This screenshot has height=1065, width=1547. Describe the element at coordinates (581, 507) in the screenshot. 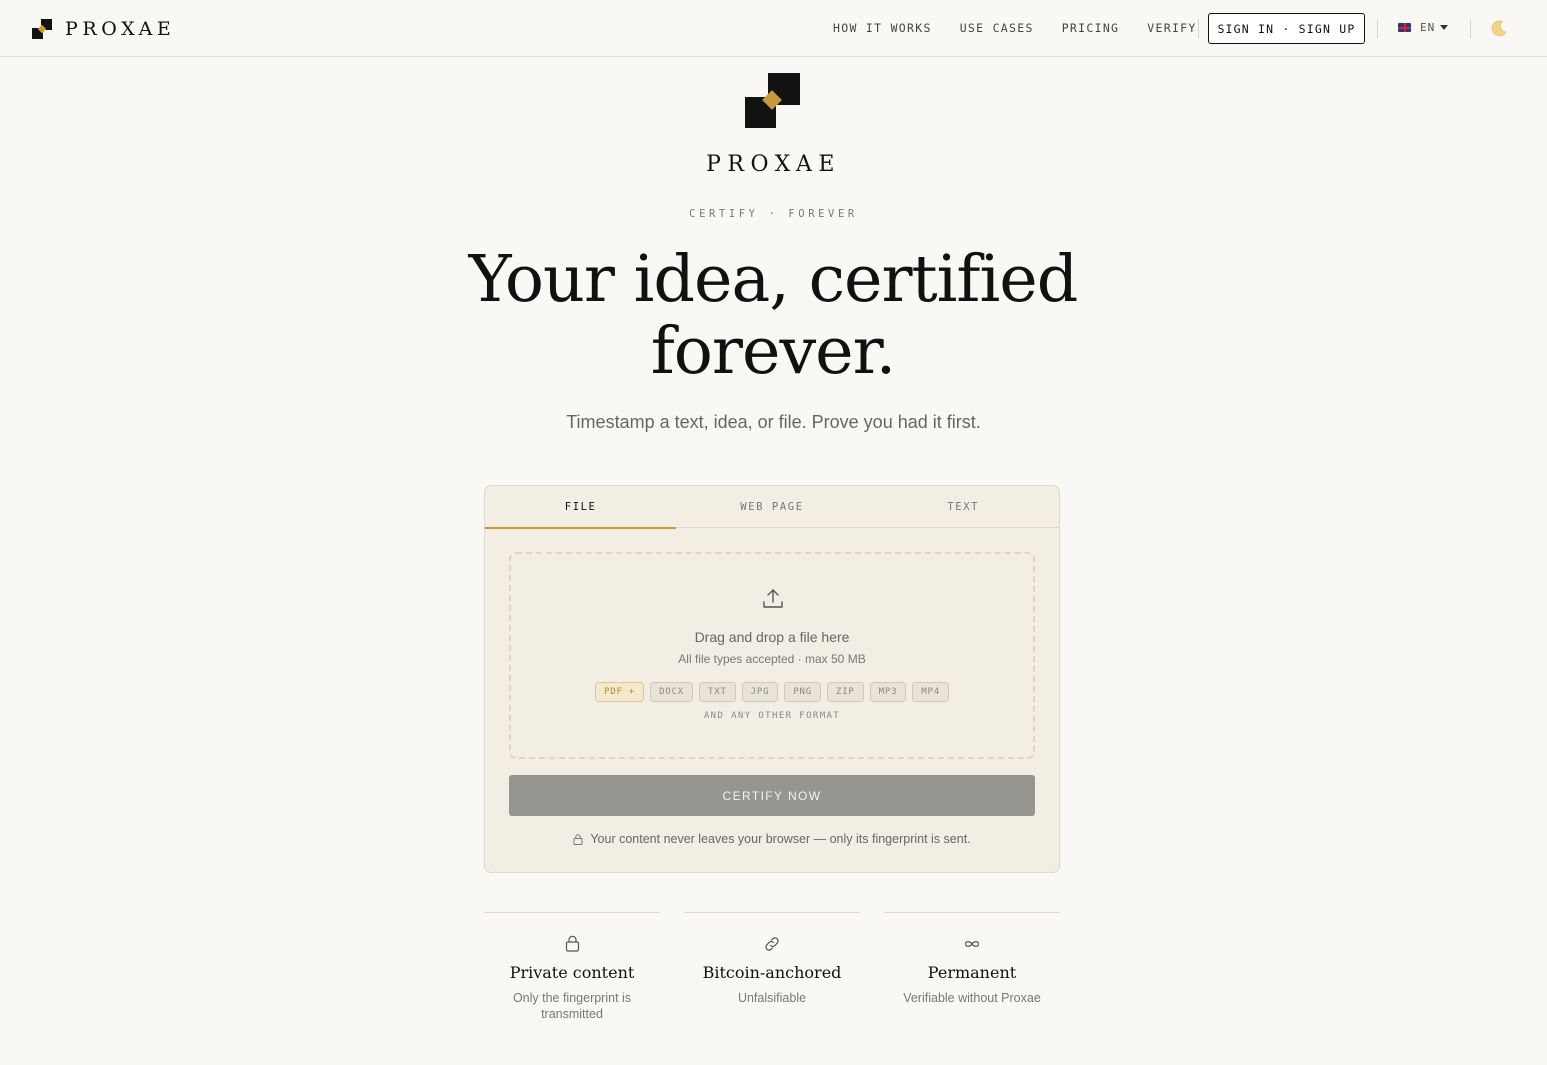

I see `tab-file: FILE` at that location.